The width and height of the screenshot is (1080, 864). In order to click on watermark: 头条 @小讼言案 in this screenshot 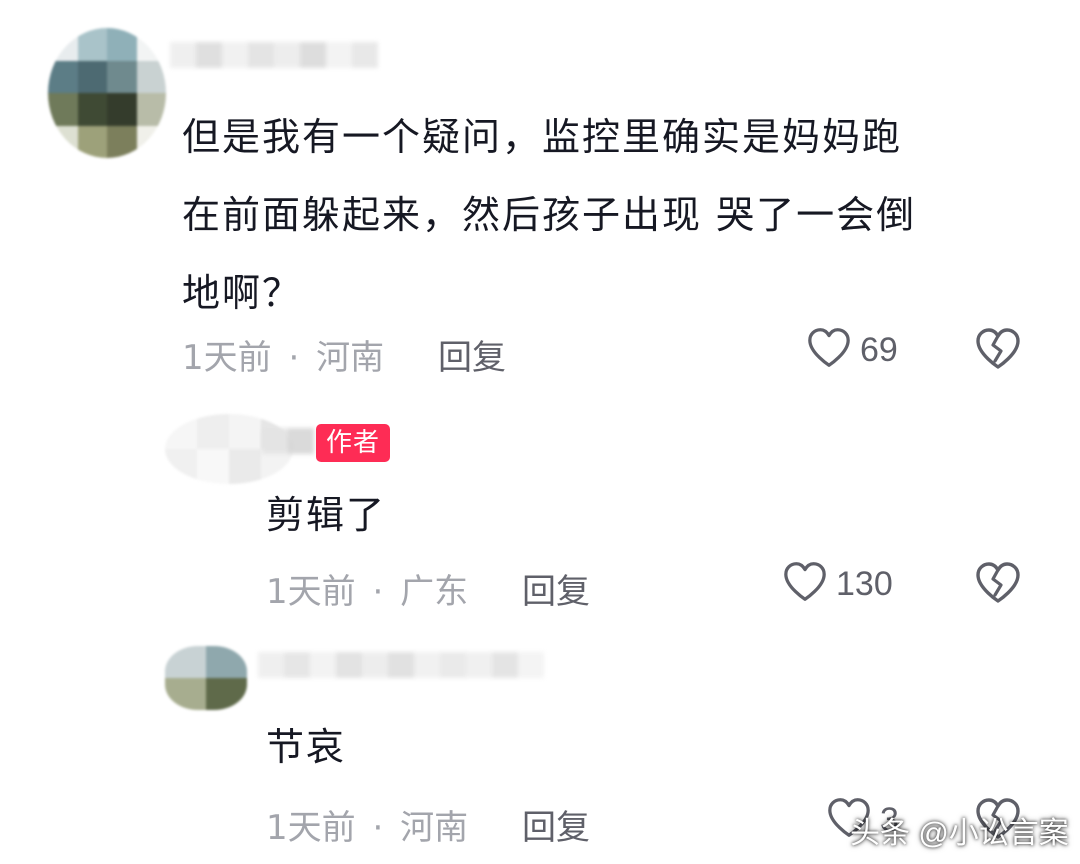, I will do `click(959, 833)`.